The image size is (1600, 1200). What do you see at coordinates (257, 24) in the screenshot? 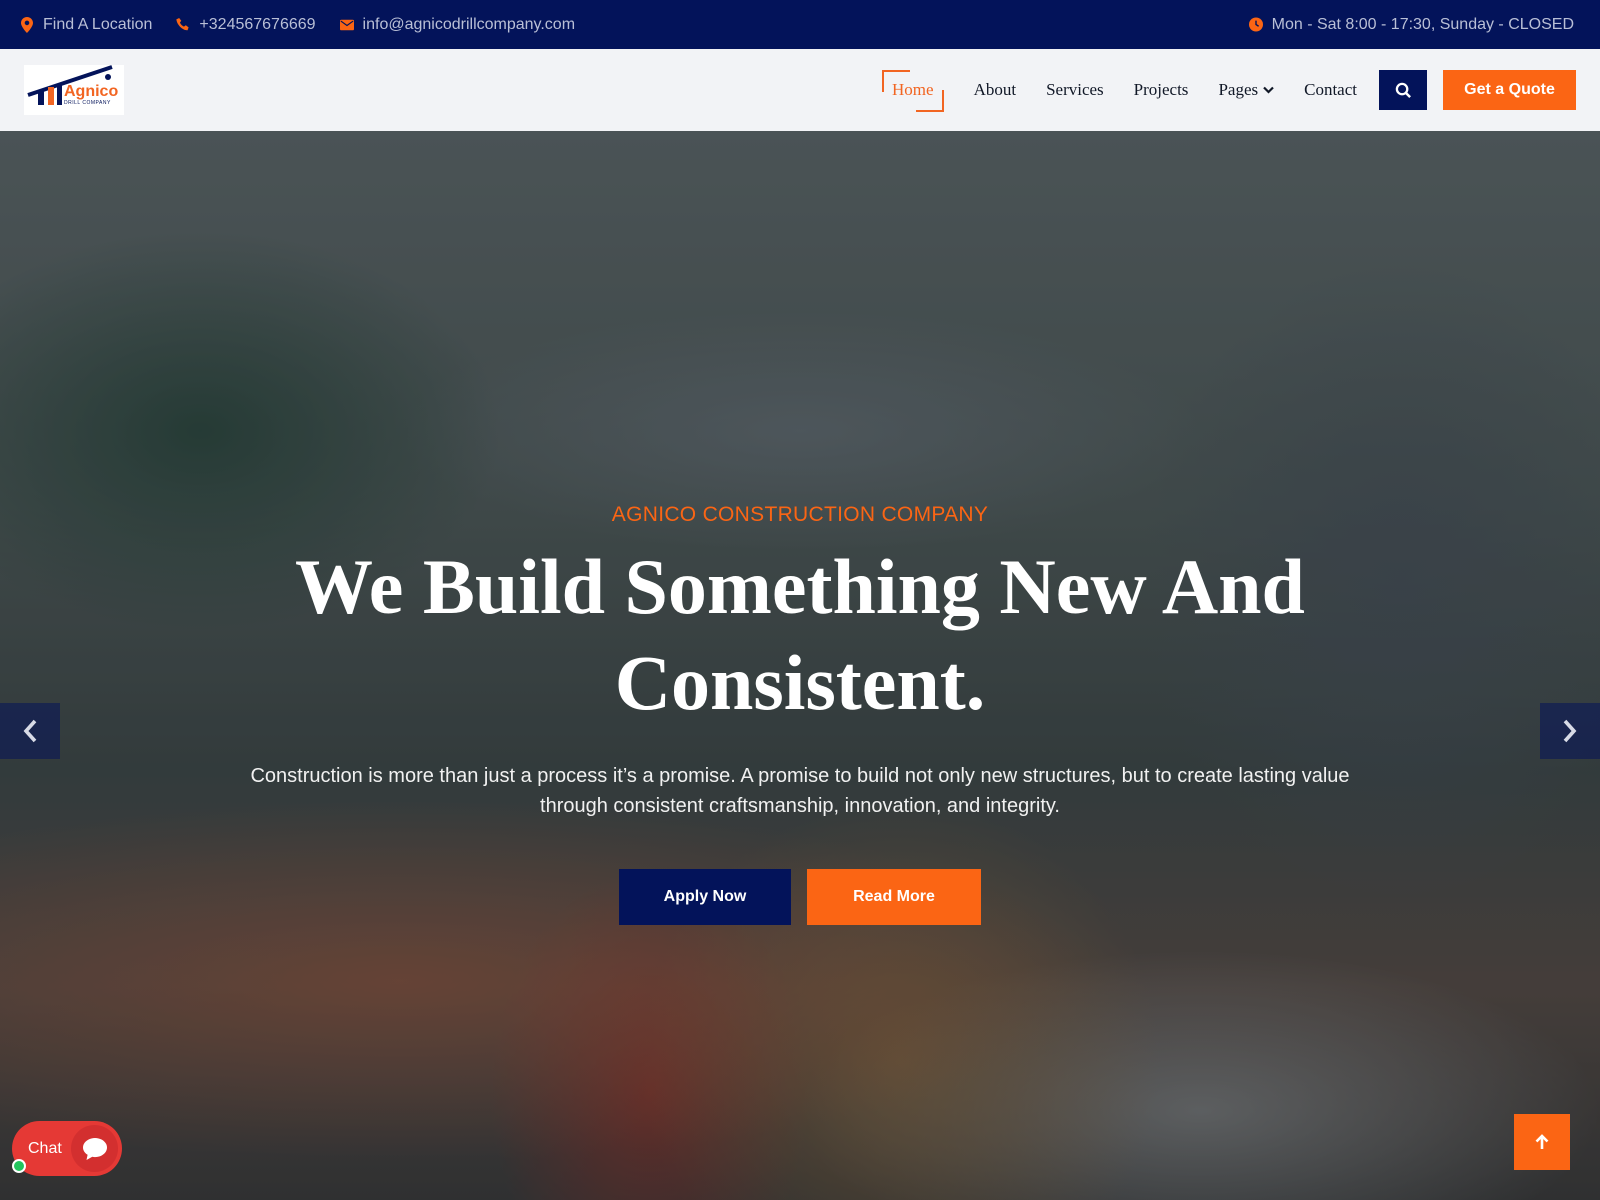
I see `phone-text: +324567676669` at bounding box center [257, 24].